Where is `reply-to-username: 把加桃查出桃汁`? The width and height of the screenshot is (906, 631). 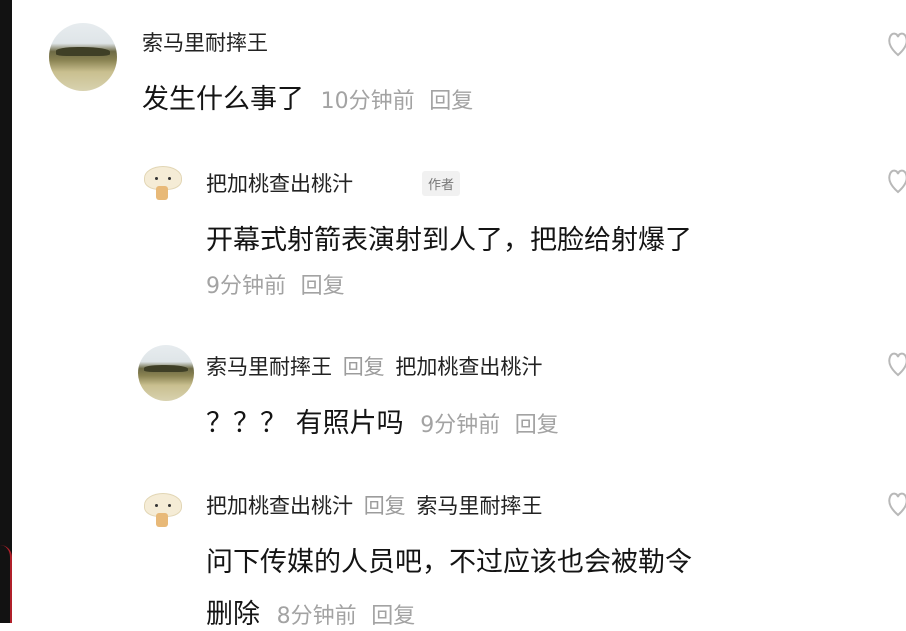
reply-to-username: 把加桃查出桃汁 is located at coordinates (468, 367).